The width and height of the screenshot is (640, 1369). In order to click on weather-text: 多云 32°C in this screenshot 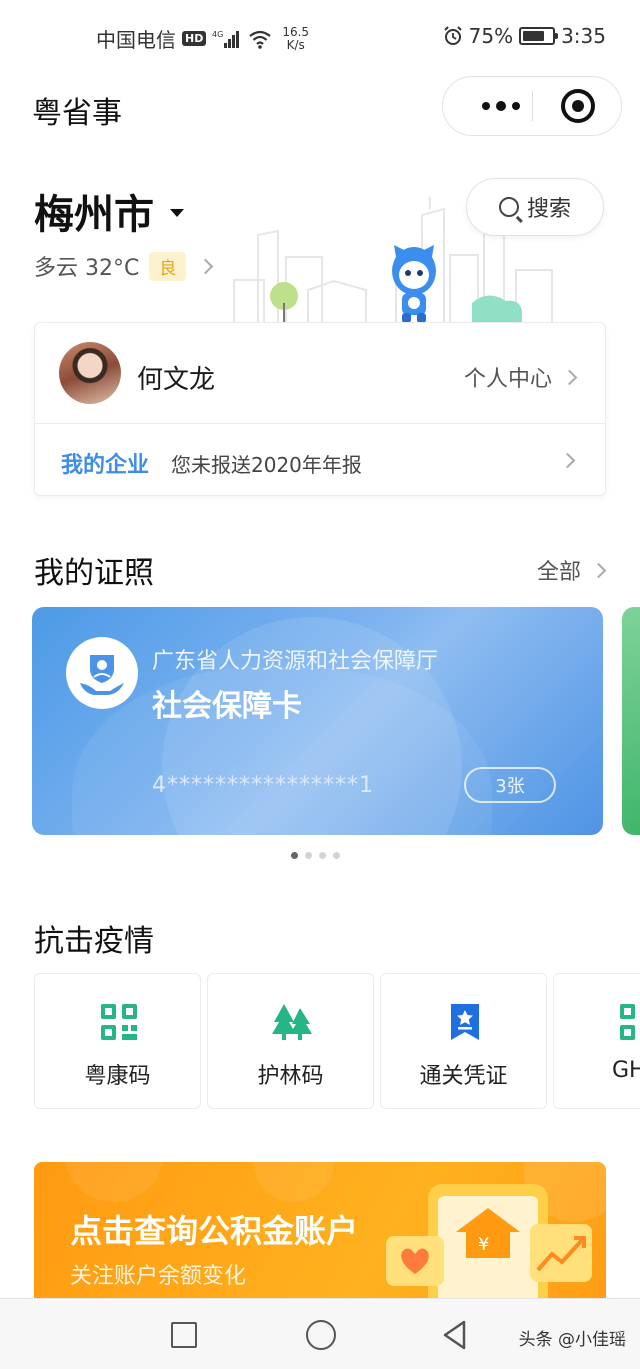, I will do `click(87, 268)`.